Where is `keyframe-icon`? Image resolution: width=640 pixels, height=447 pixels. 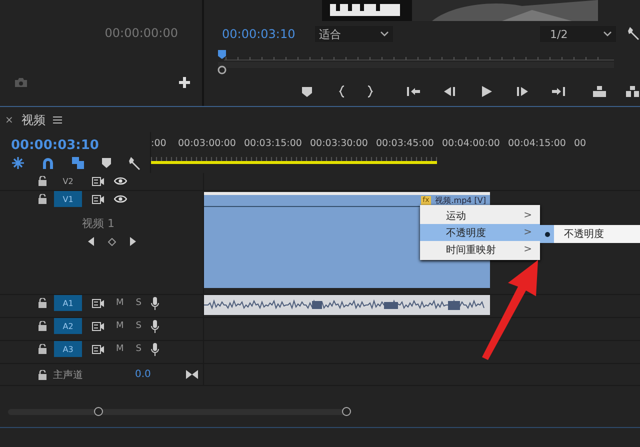
keyframe-icon is located at coordinates (112, 242).